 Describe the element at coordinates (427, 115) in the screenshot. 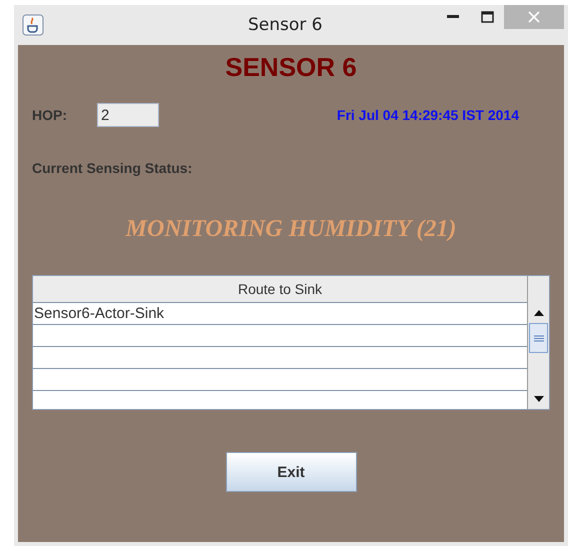

I see `timestamp: Fri Jul 04 14:29:45 IST 2014` at that location.